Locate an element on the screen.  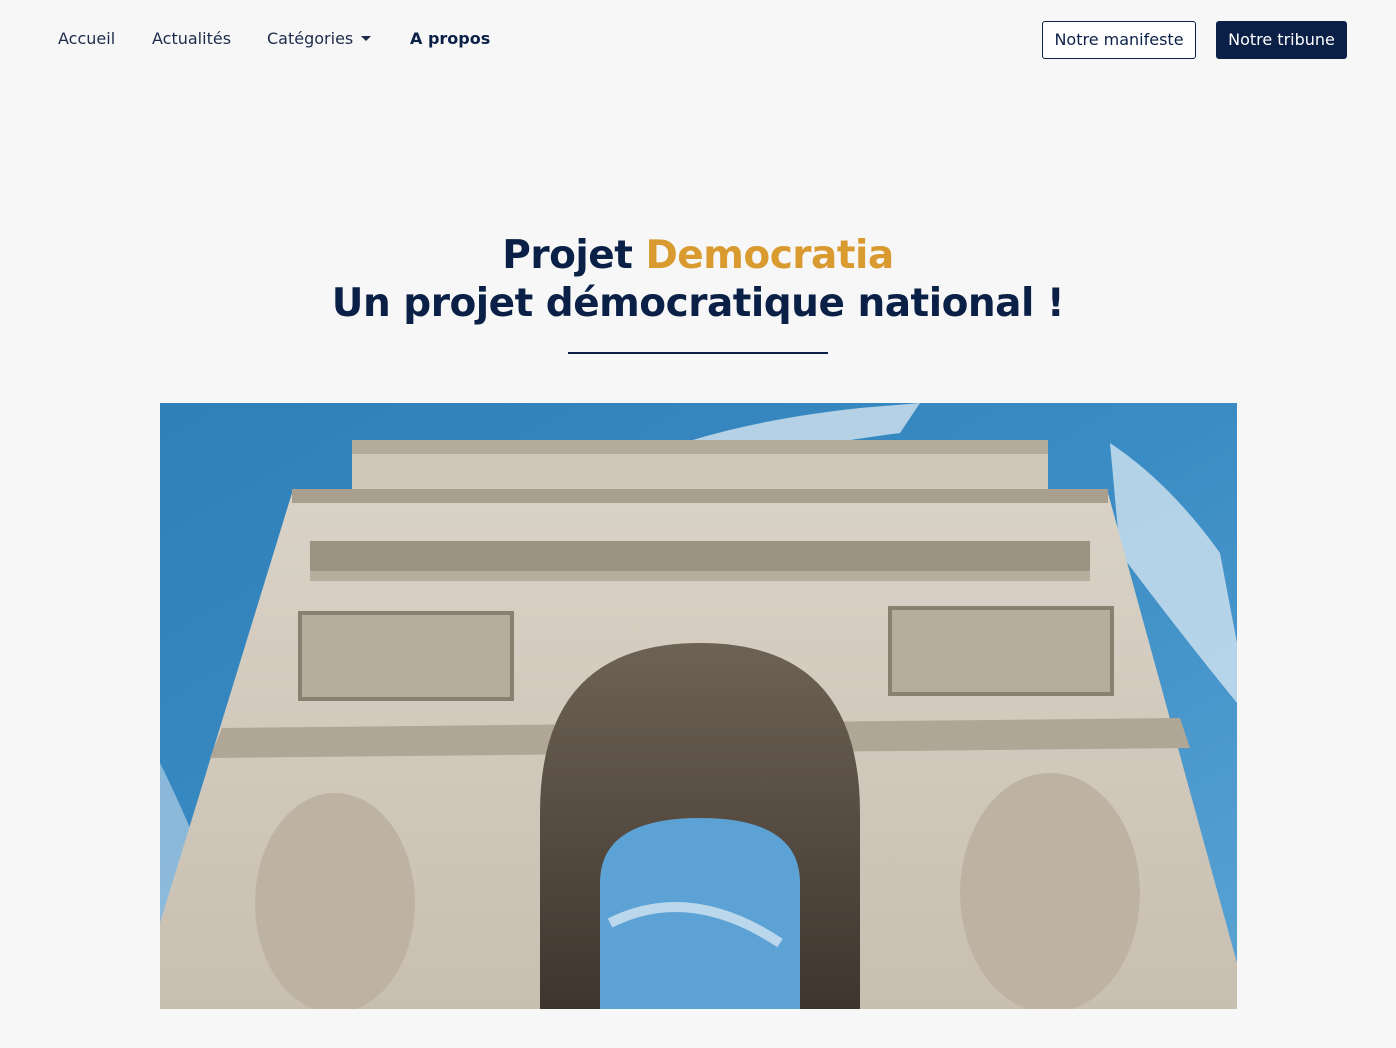
nav-link-a-propos: A propos is located at coordinates (450, 39).